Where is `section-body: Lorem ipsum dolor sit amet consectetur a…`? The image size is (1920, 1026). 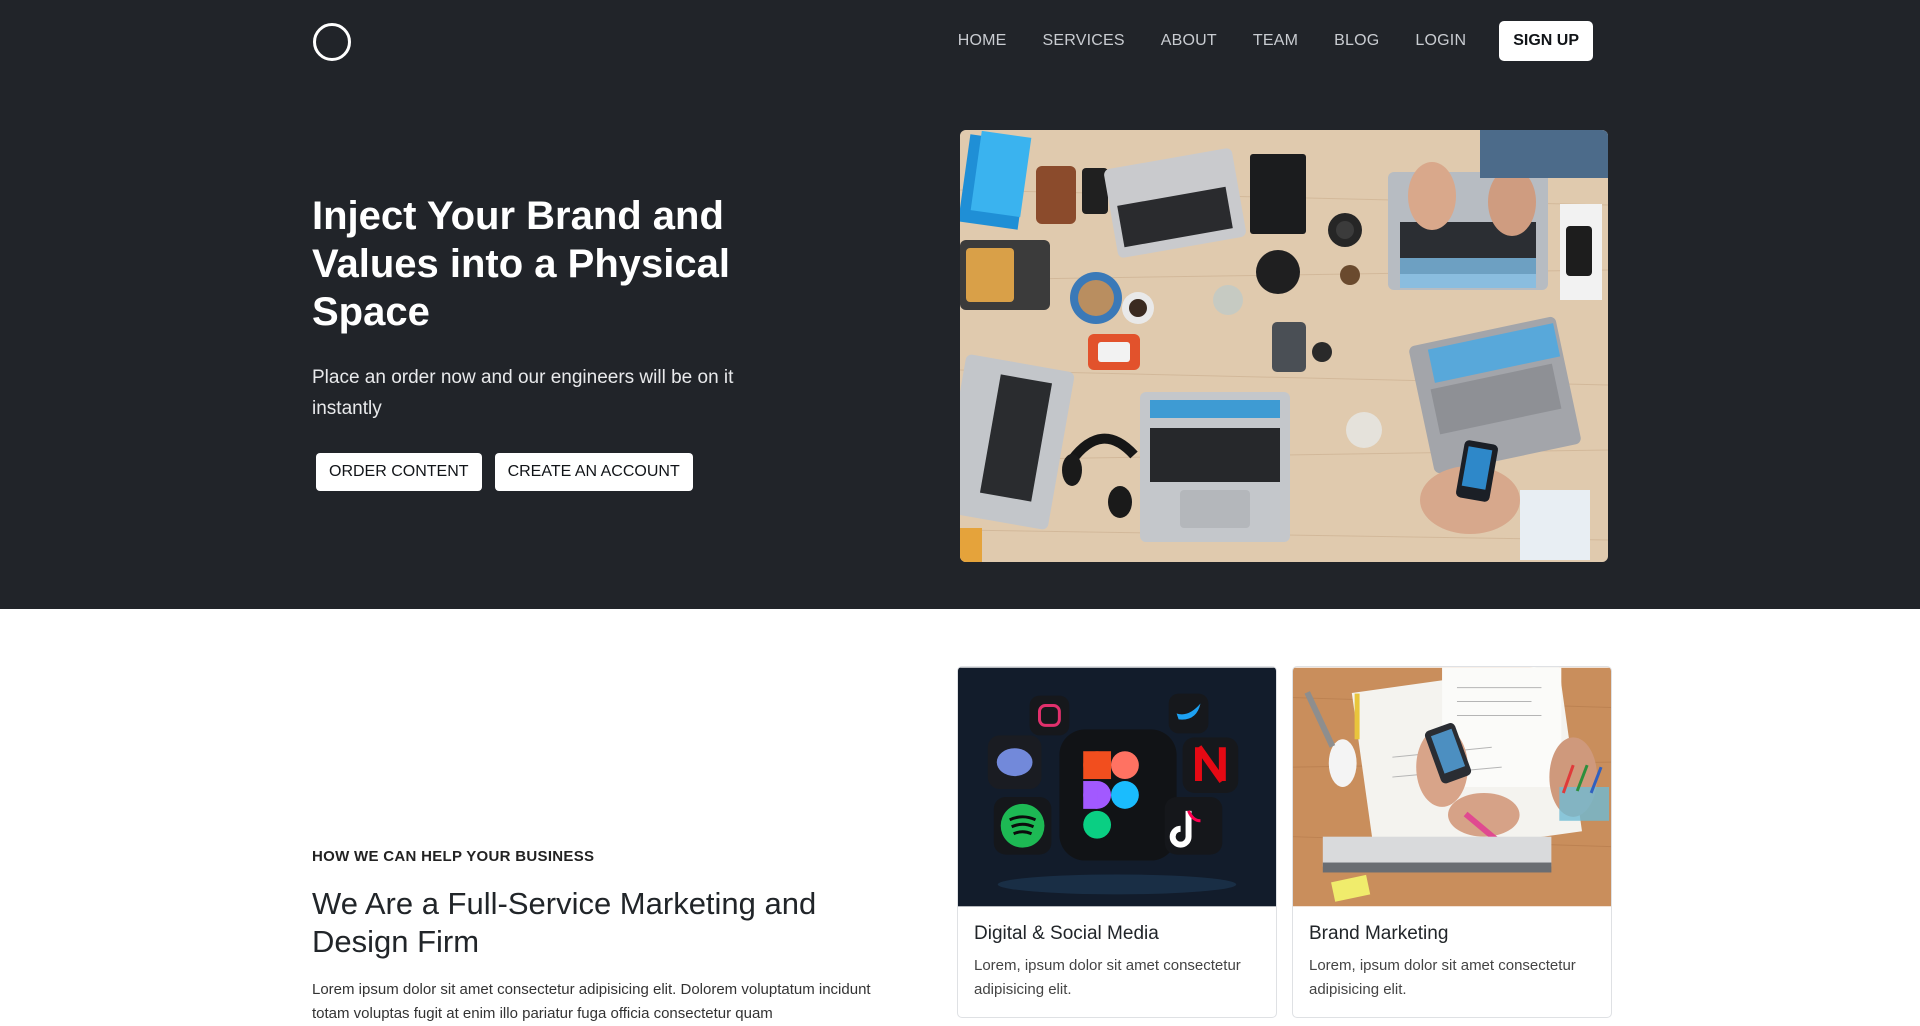
section-body: Lorem ipsum dolor sit amet consectetur a… is located at coordinates (591, 1001).